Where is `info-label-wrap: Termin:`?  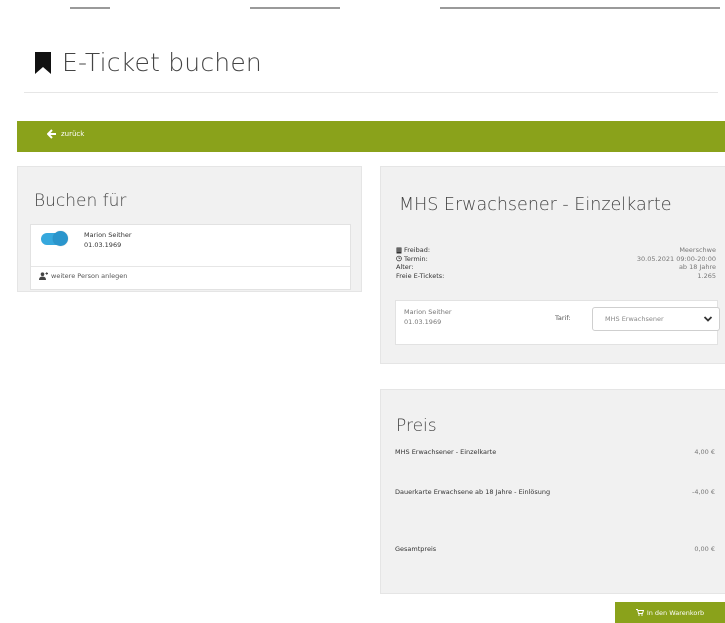
info-label-wrap: Termin: is located at coordinates (412, 259).